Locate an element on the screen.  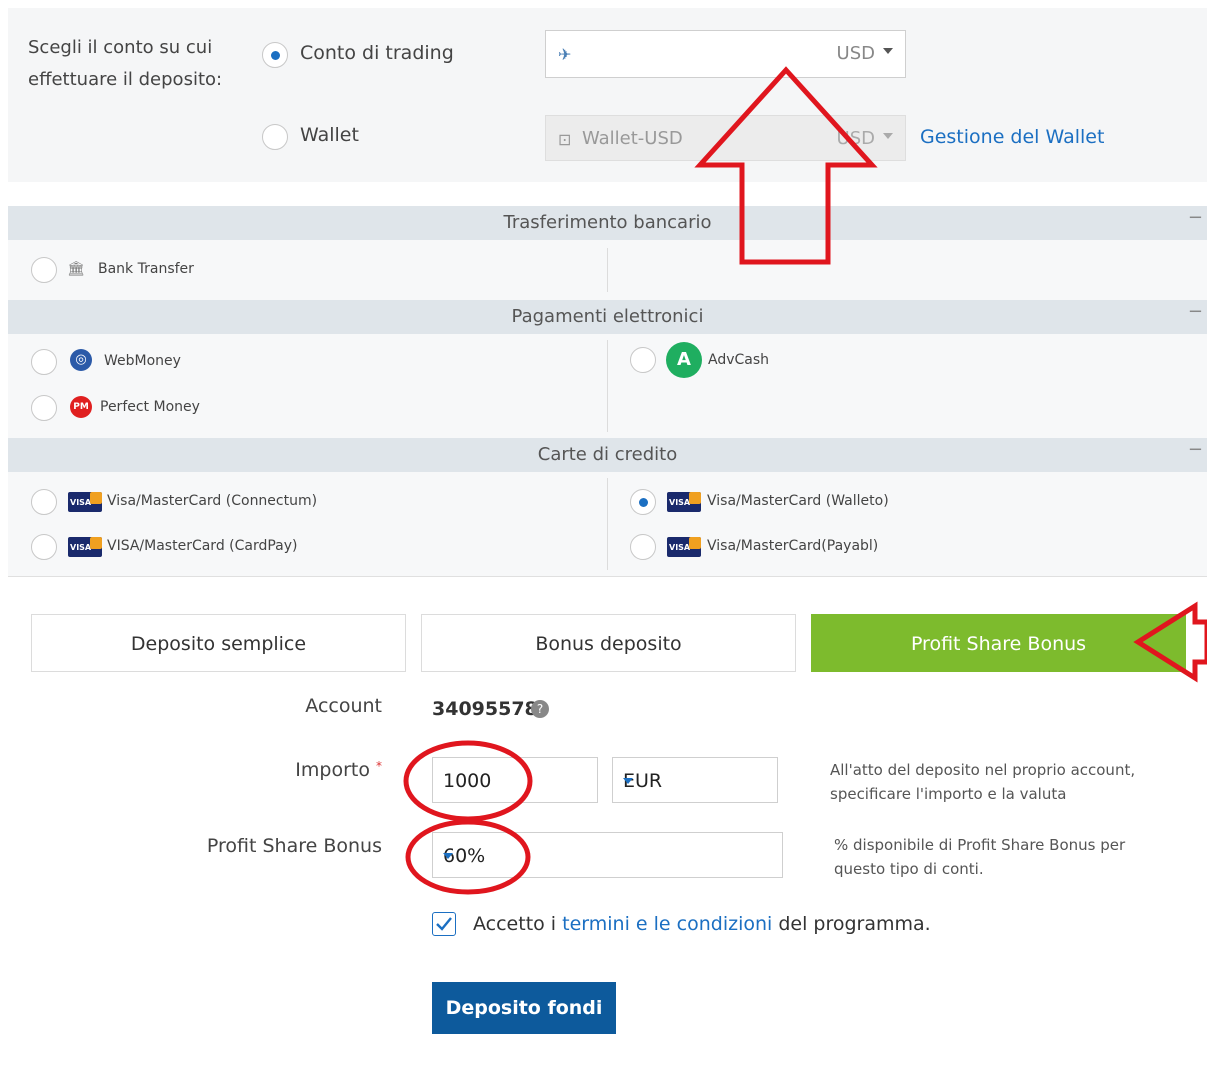
deposit-funds-button: Deposito fondi is located at coordinates (524, 1008).